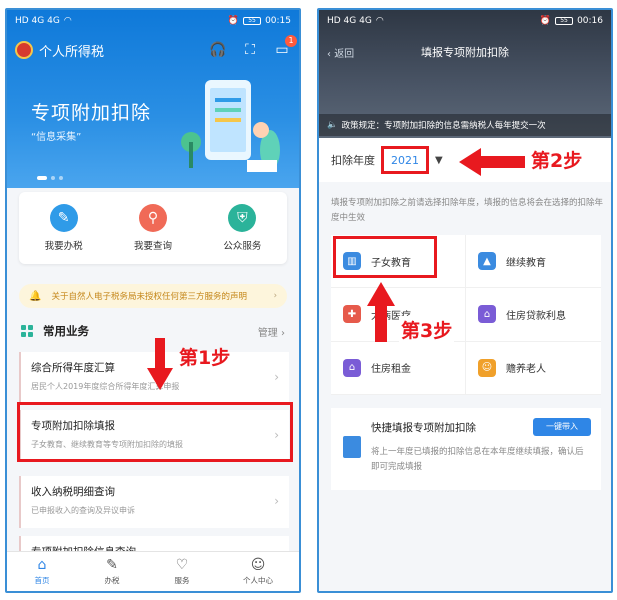 The image size is (617, 600). I want to click on pen-icon: ✎, so click(63, 218).